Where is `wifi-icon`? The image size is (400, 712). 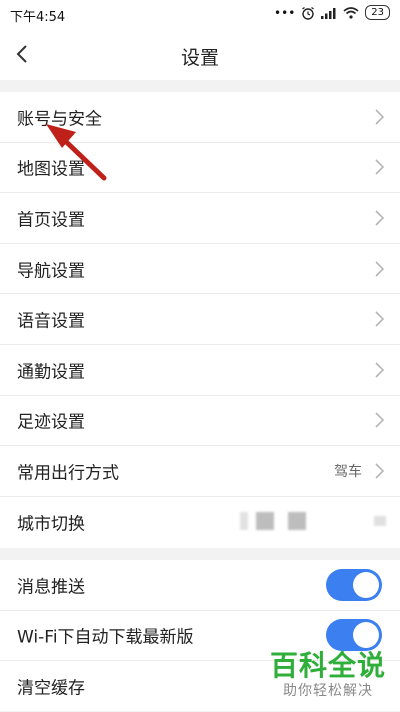 wifi-icon is located at coordinates (351, 12).